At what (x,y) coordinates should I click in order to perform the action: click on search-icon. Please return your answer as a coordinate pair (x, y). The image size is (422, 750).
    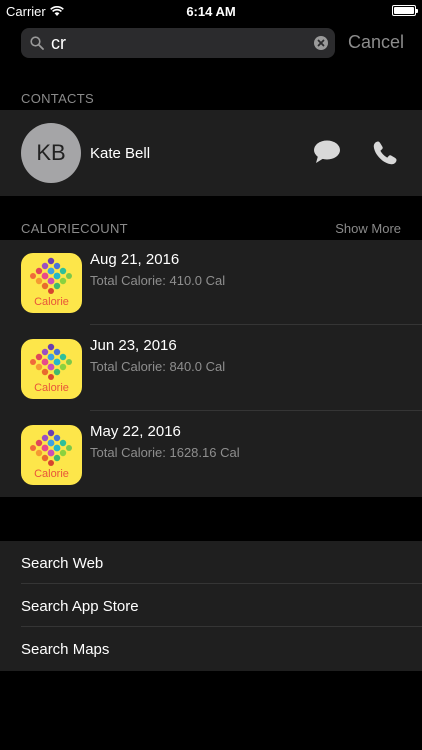
    Looking at the image, I should click on (37, 43).